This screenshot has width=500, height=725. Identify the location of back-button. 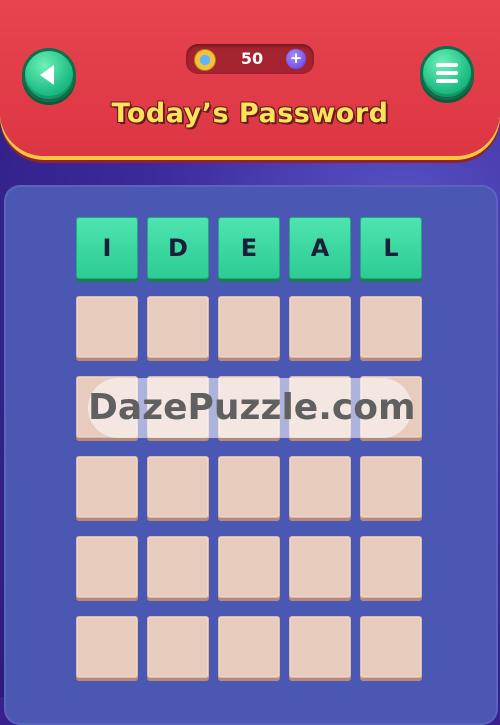
(49, 75).